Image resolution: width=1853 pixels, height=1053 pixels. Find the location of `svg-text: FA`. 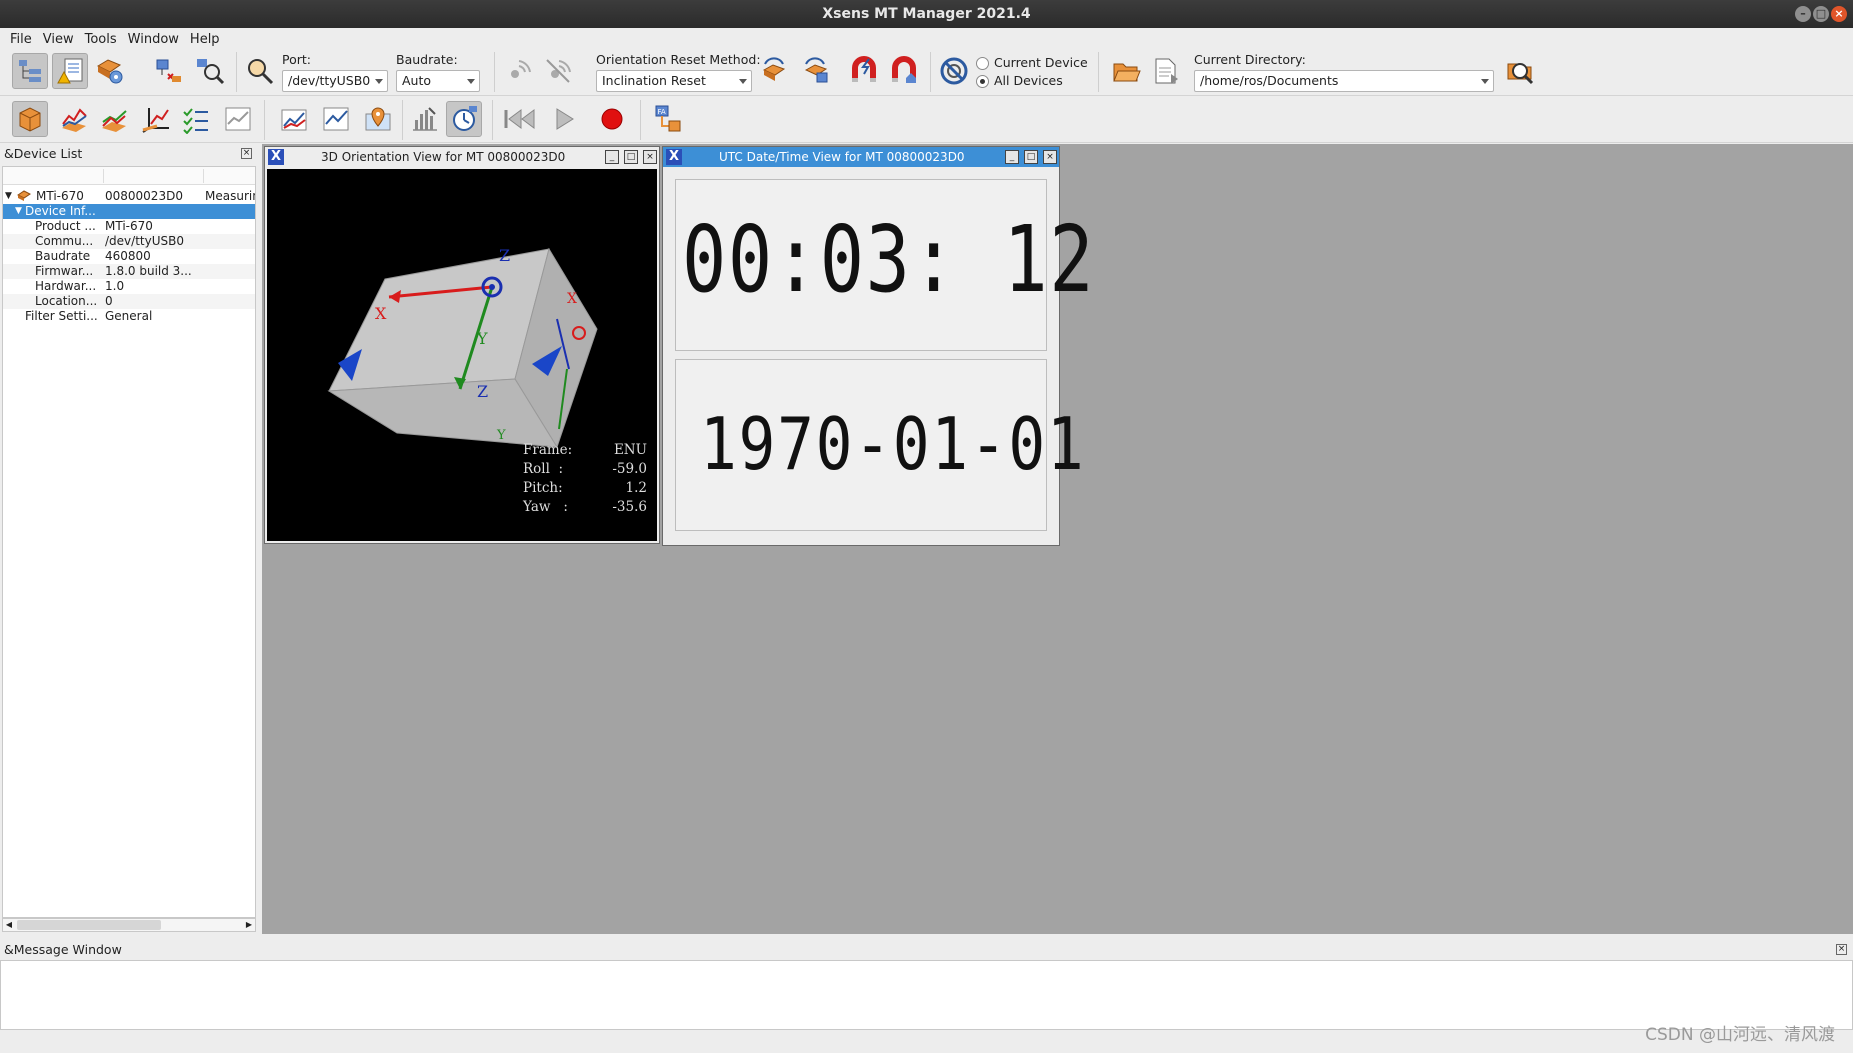

svg-text: FA is located at coordinates (662, 112).